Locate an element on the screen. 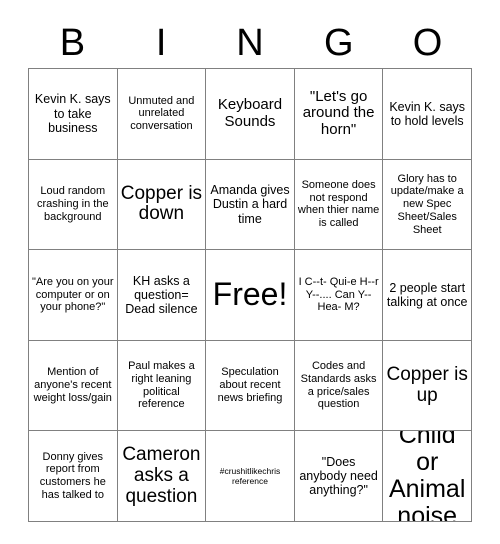  bingo-header-letters: BINGO is located at coordinates (250, 43).